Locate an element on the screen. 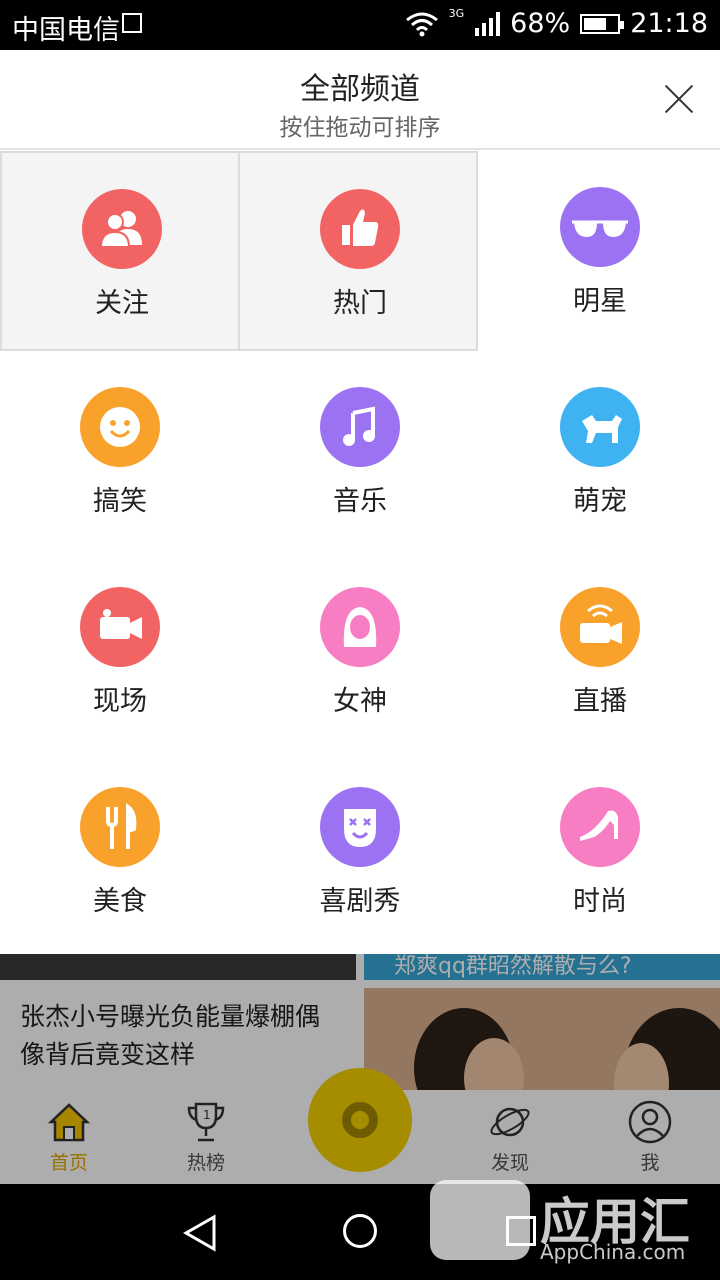  home-nav-icon is located at coordinates (360, 1231).